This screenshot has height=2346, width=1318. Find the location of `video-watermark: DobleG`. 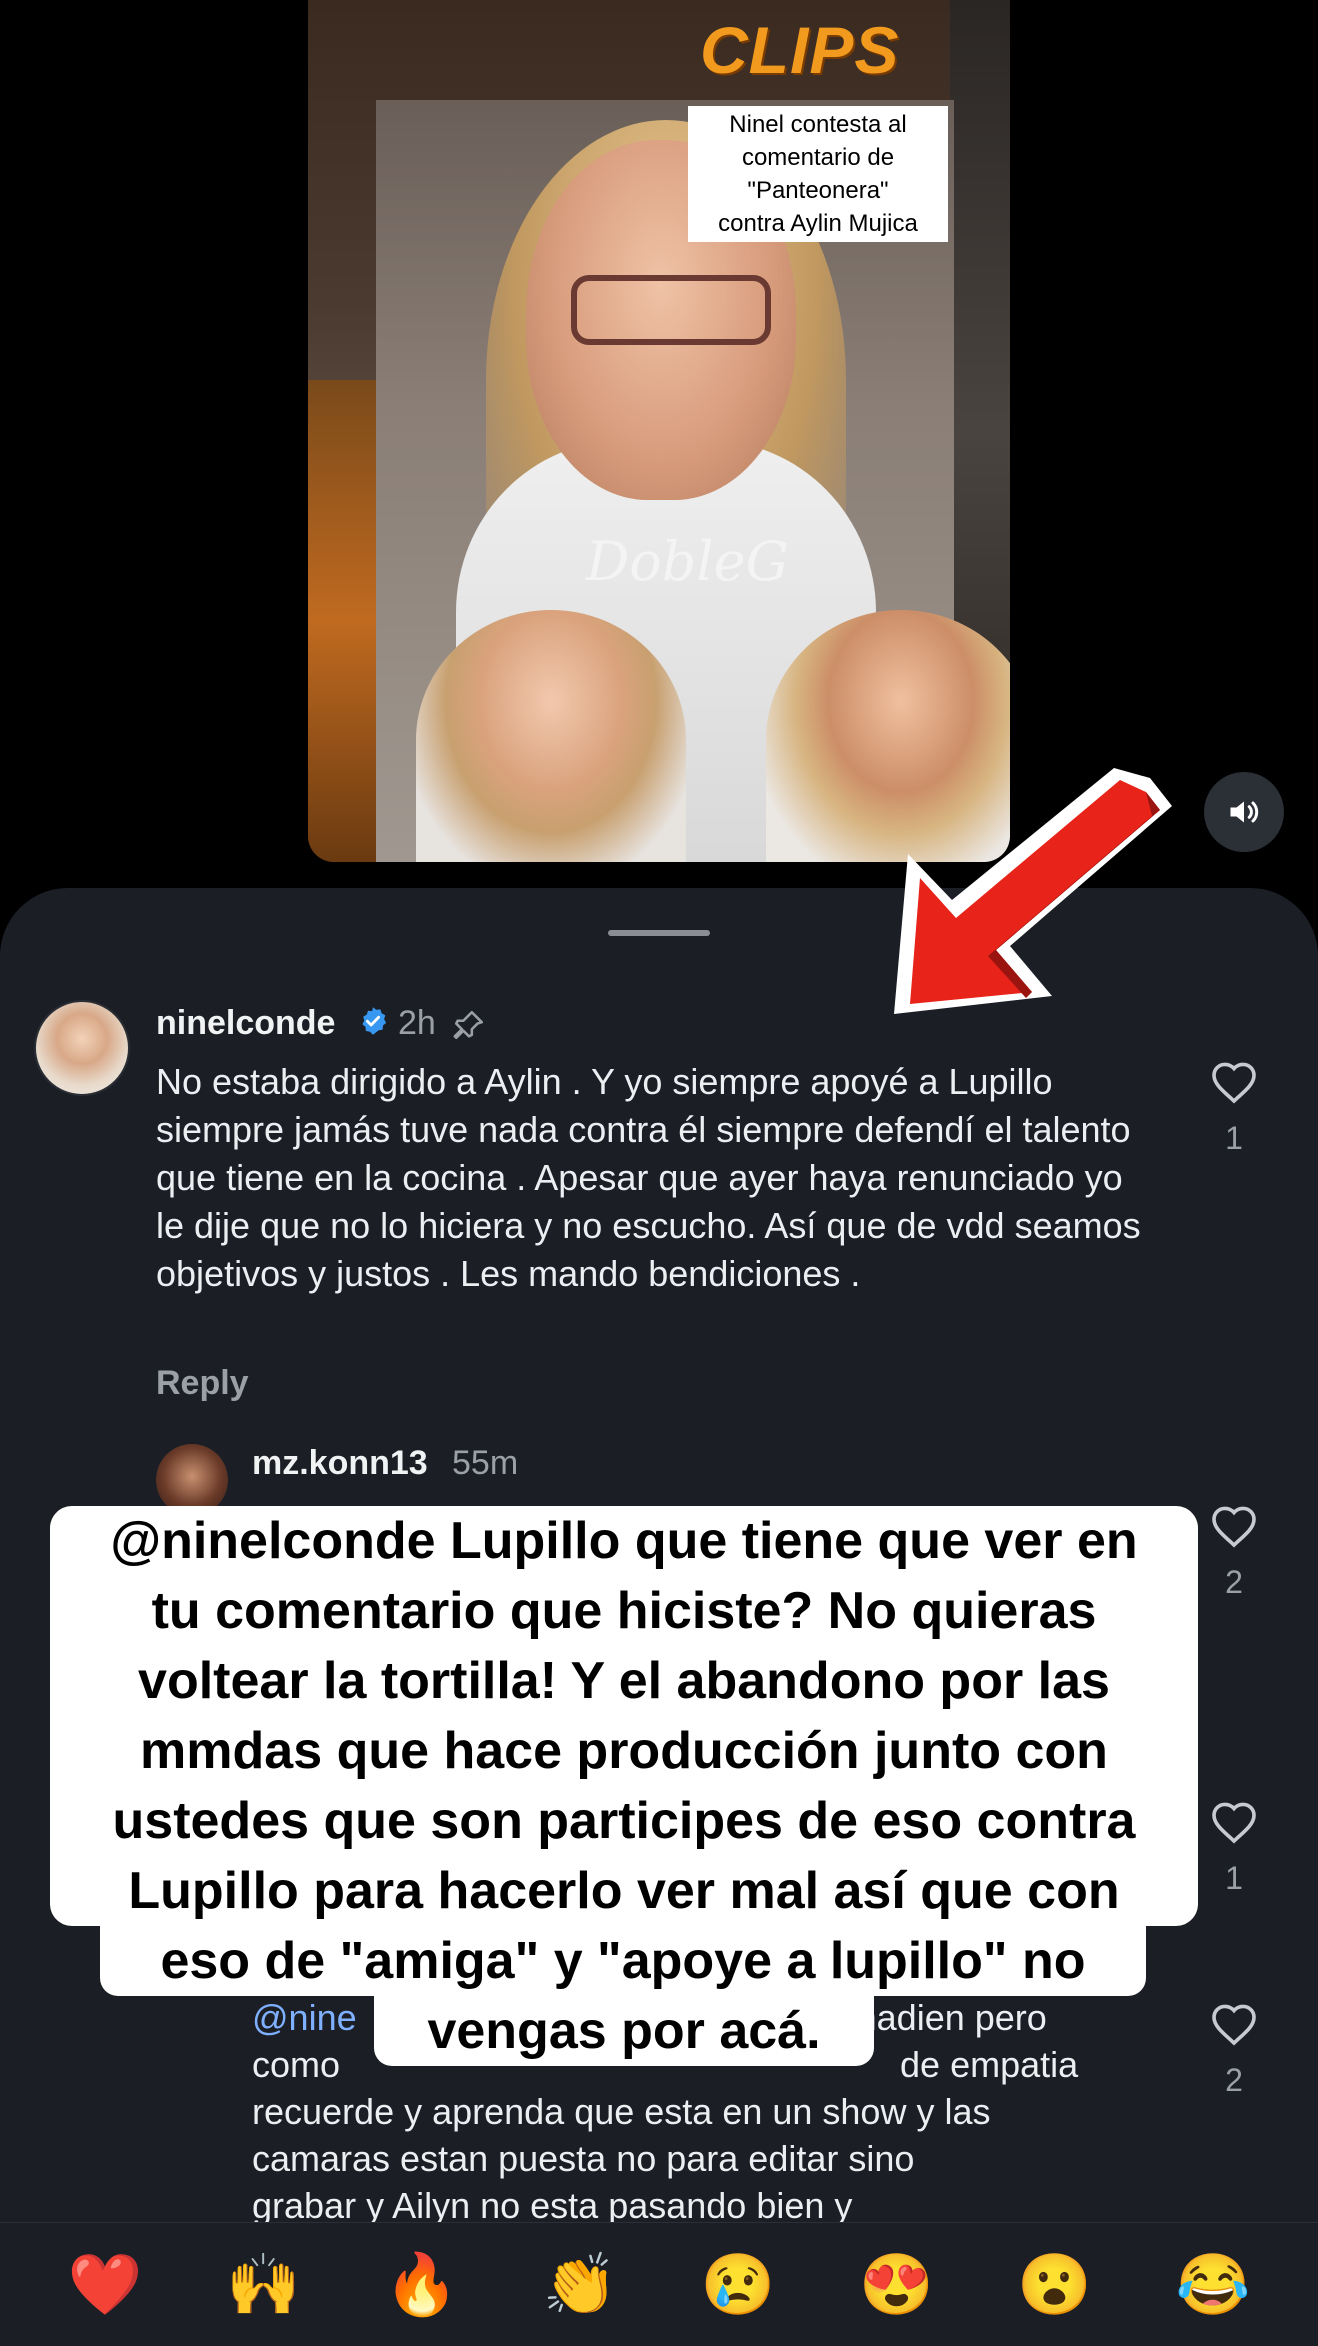

video-watermark: DobleG is located at coordinates (687, 561).